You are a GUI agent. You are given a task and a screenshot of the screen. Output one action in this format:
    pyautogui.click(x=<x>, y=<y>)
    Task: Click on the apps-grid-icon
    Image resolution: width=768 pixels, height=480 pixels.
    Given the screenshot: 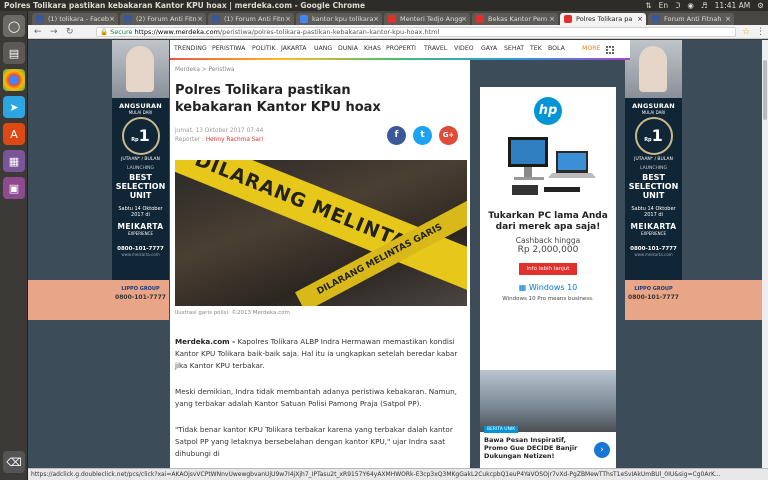 What is the action you would take?
    pyautogui.click(x=610, y=50)
    